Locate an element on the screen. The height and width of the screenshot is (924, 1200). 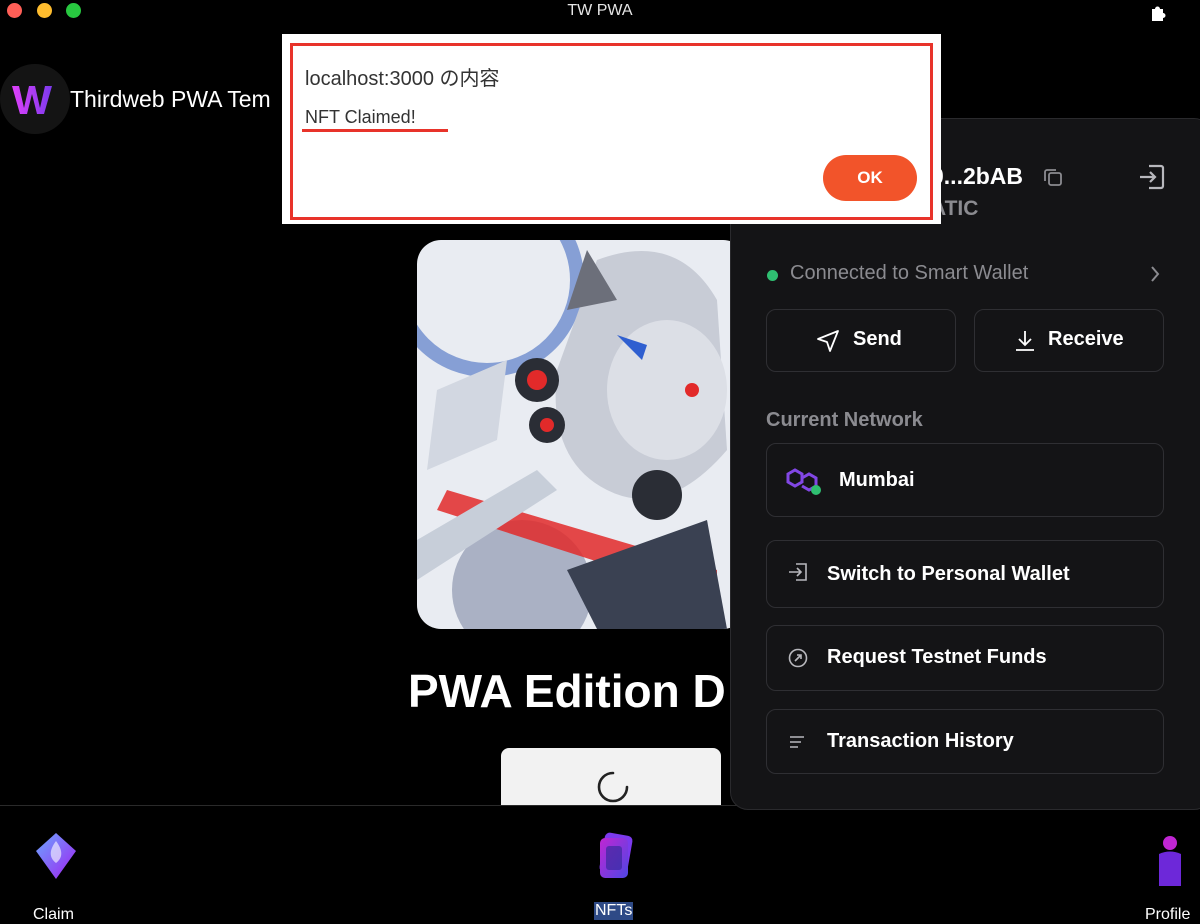
title-bar: TW PWA is located at coordinates (600, 12).